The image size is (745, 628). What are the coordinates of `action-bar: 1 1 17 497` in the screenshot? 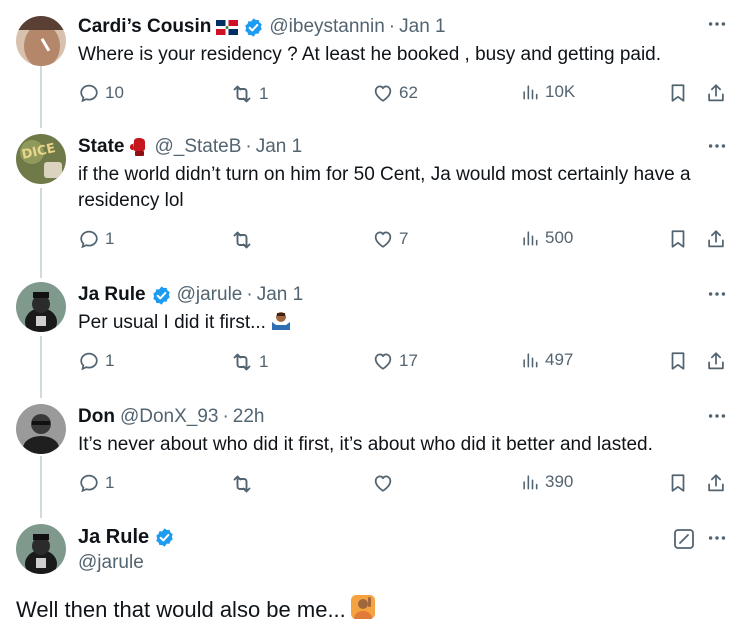 It's located at (403, 363).